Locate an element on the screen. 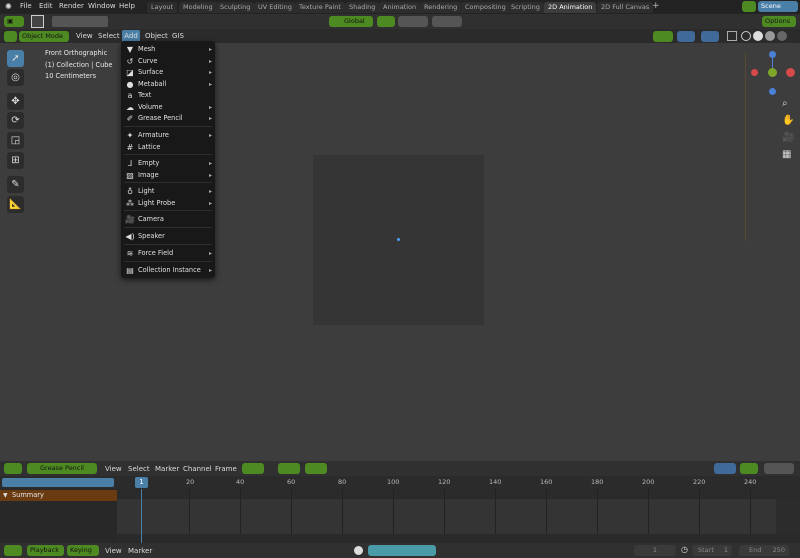 The image size is (800, 558). move-tool-button: ✥ is located at coordinates (15, 101).